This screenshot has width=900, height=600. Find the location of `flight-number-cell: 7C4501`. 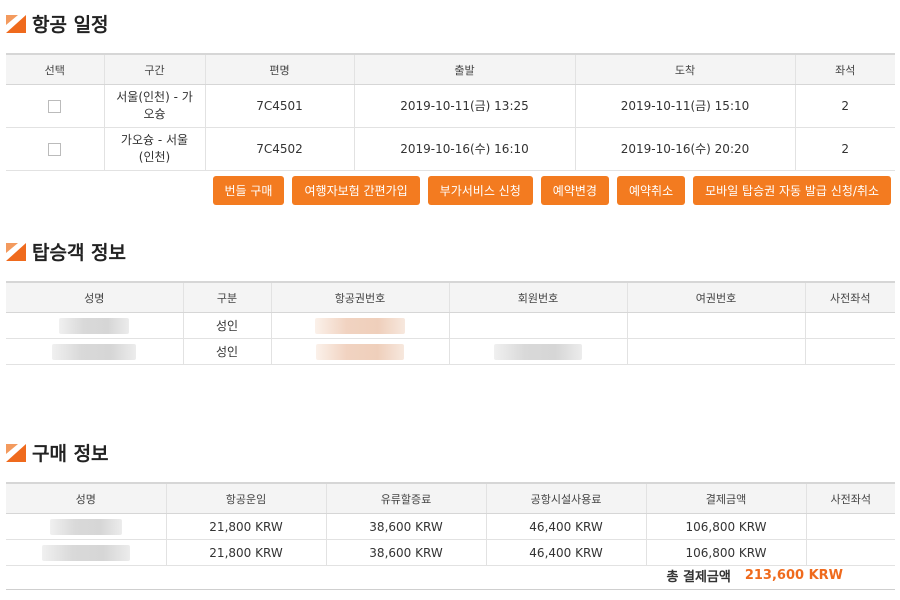

flight-number-cell: 7C4501 is located at coordinates (279, 106).